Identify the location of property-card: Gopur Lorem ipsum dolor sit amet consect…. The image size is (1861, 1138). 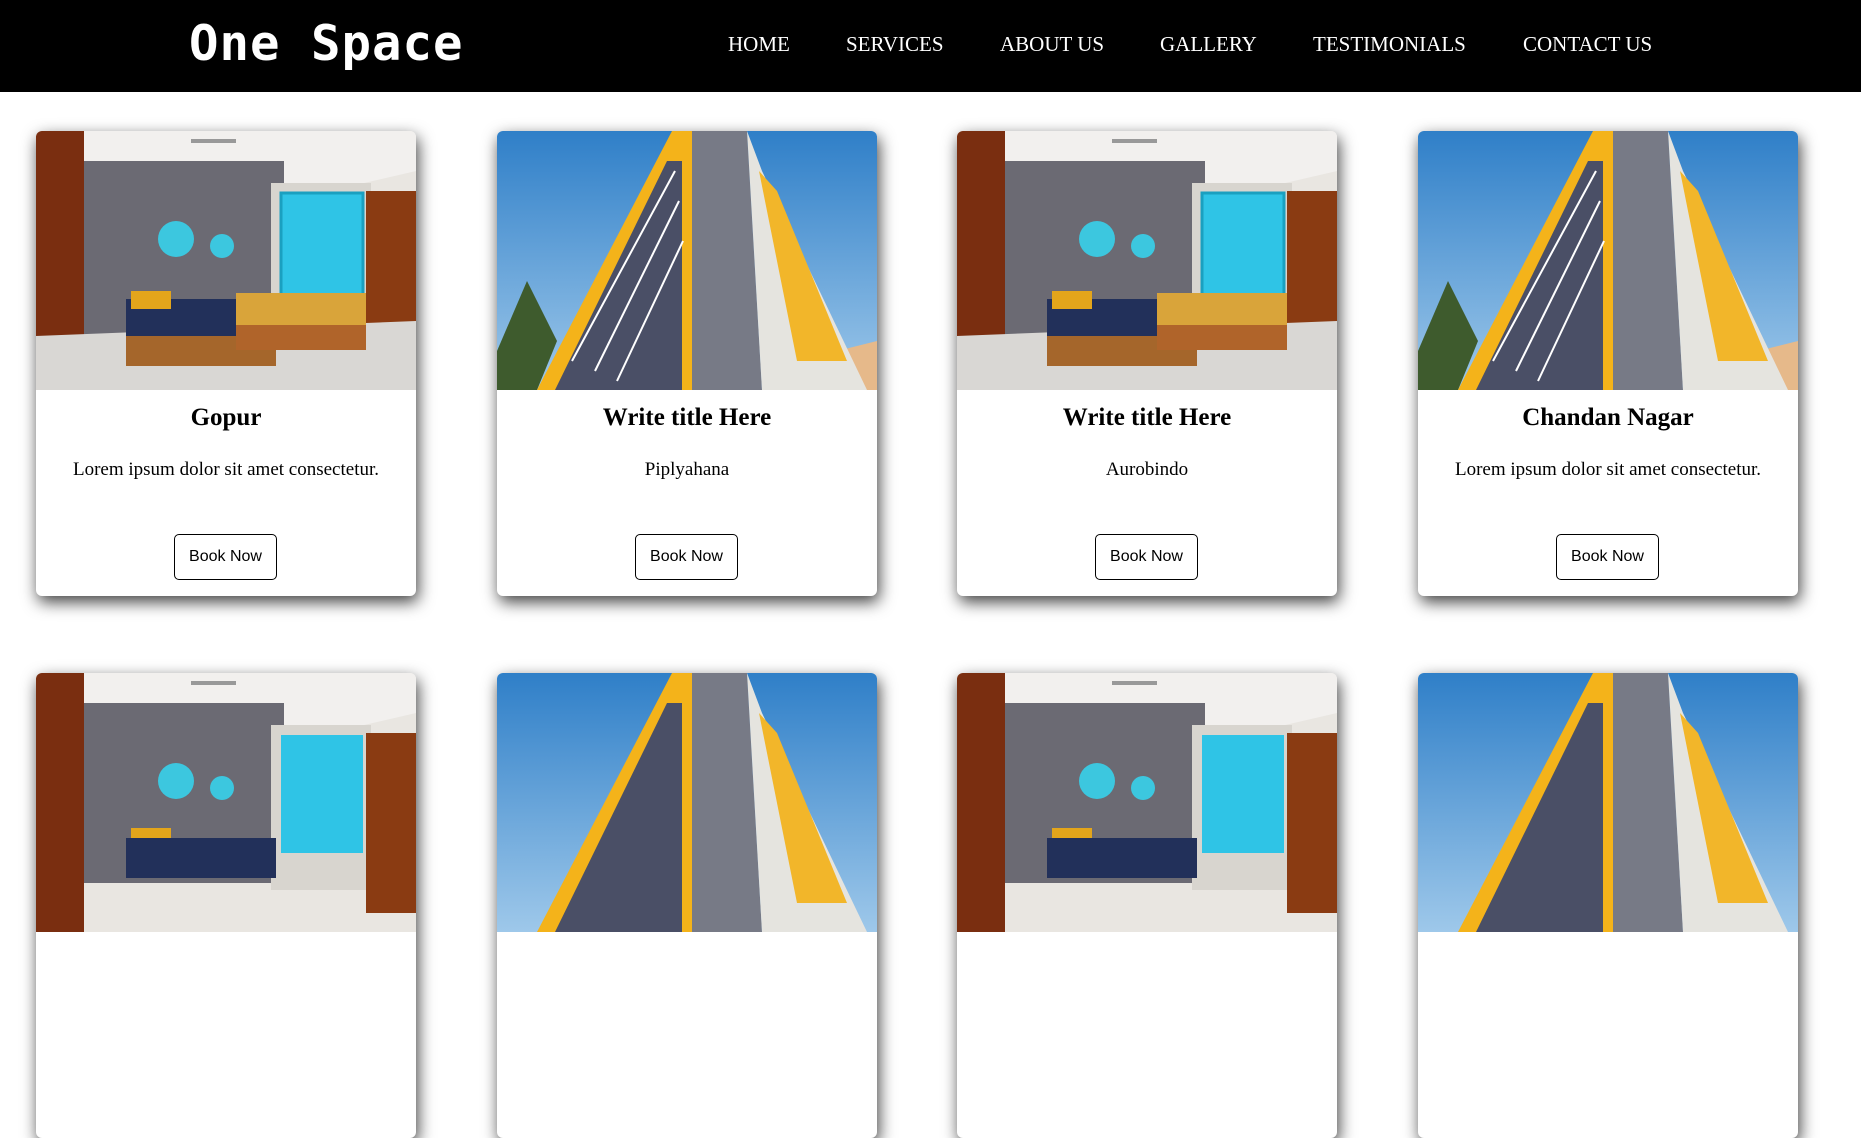
(226, 363).